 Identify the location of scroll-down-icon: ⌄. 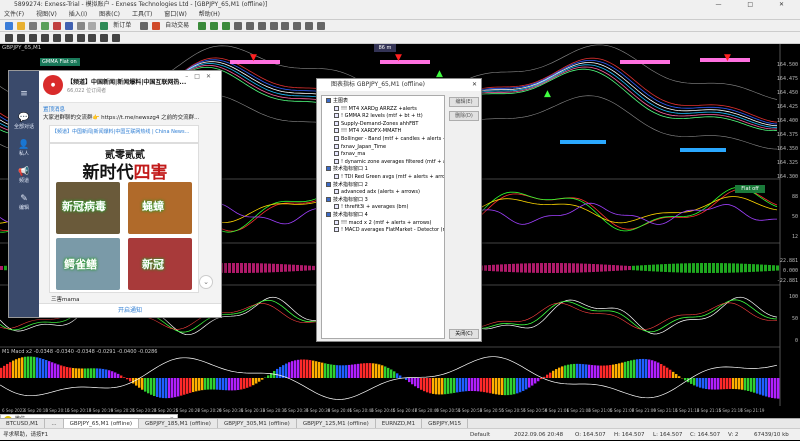
(206, 282).